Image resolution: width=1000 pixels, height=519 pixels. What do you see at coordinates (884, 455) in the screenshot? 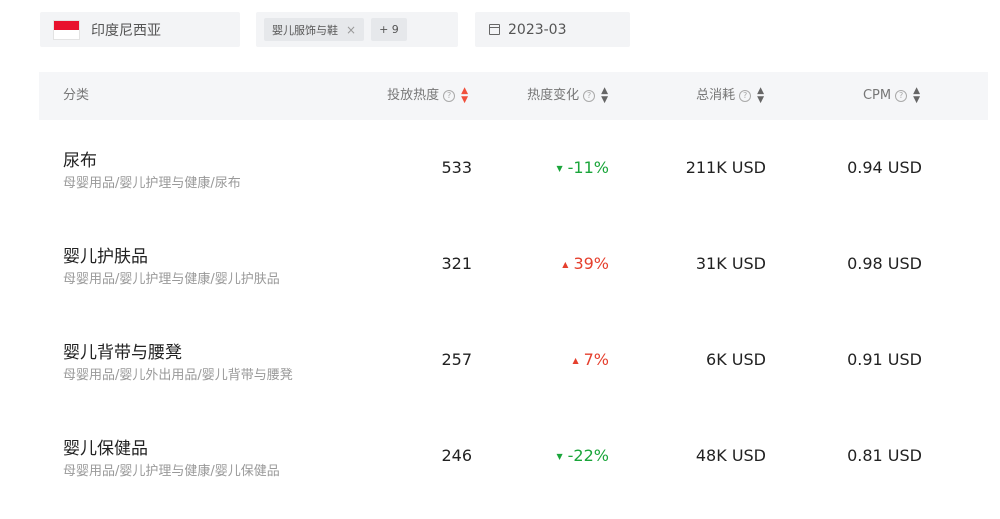
I see `cpm-value: 0.81 USD` at bounding box center [884, 455].